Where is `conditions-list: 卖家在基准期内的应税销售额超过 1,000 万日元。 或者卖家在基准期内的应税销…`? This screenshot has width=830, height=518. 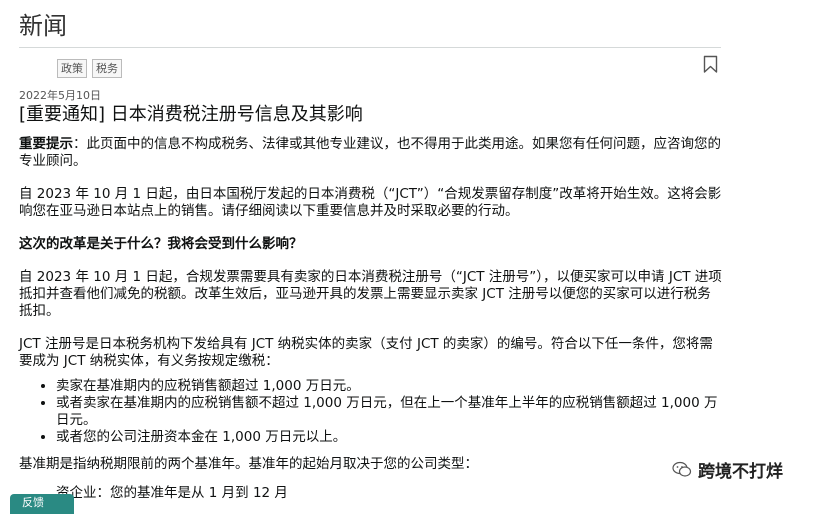 conditions-list: 卖家在基准期内的应税销售额超过 1,000 万日元。 或者卖家在基准期内的应税销… is located at coordinates (371, 412).